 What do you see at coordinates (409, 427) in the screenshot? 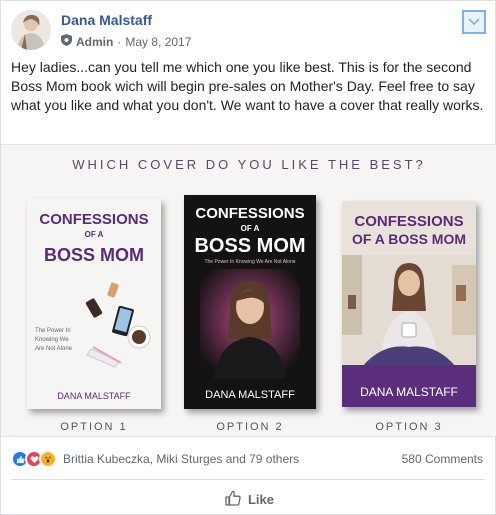
I see `option-label-3: OPTION 3` at bounding box center [409, 427].